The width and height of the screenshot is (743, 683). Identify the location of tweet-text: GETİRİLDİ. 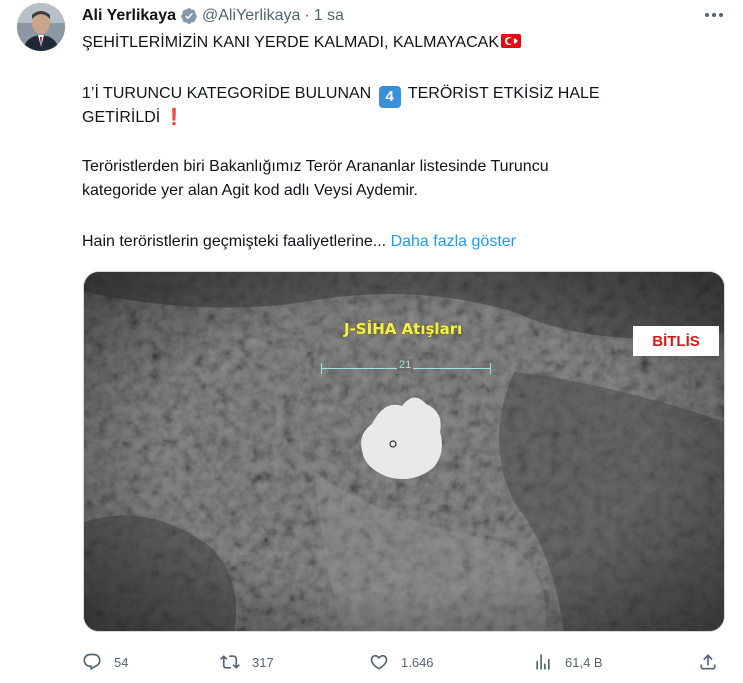
(121, 117).